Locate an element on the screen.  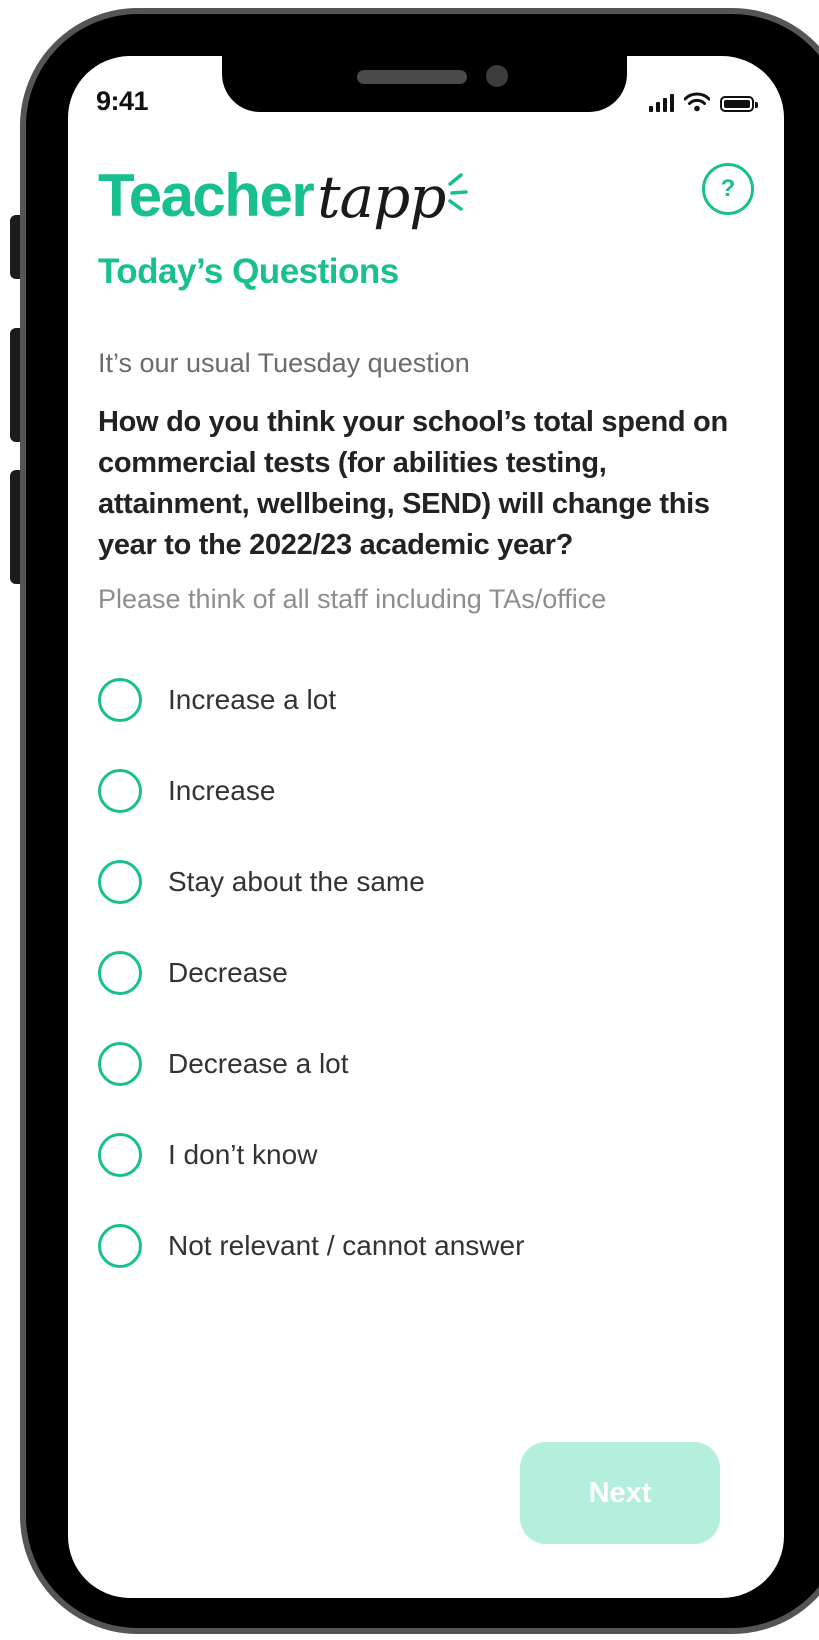
sparkle-icon is located at coordinates (458, 192).